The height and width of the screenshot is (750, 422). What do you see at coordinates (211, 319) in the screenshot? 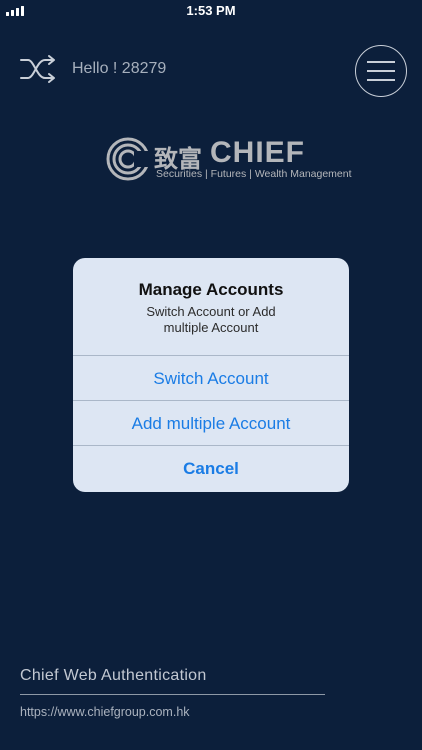
I see `dialog-message: Switch Account or Add multiple Account` at bounding box center [211, 319].